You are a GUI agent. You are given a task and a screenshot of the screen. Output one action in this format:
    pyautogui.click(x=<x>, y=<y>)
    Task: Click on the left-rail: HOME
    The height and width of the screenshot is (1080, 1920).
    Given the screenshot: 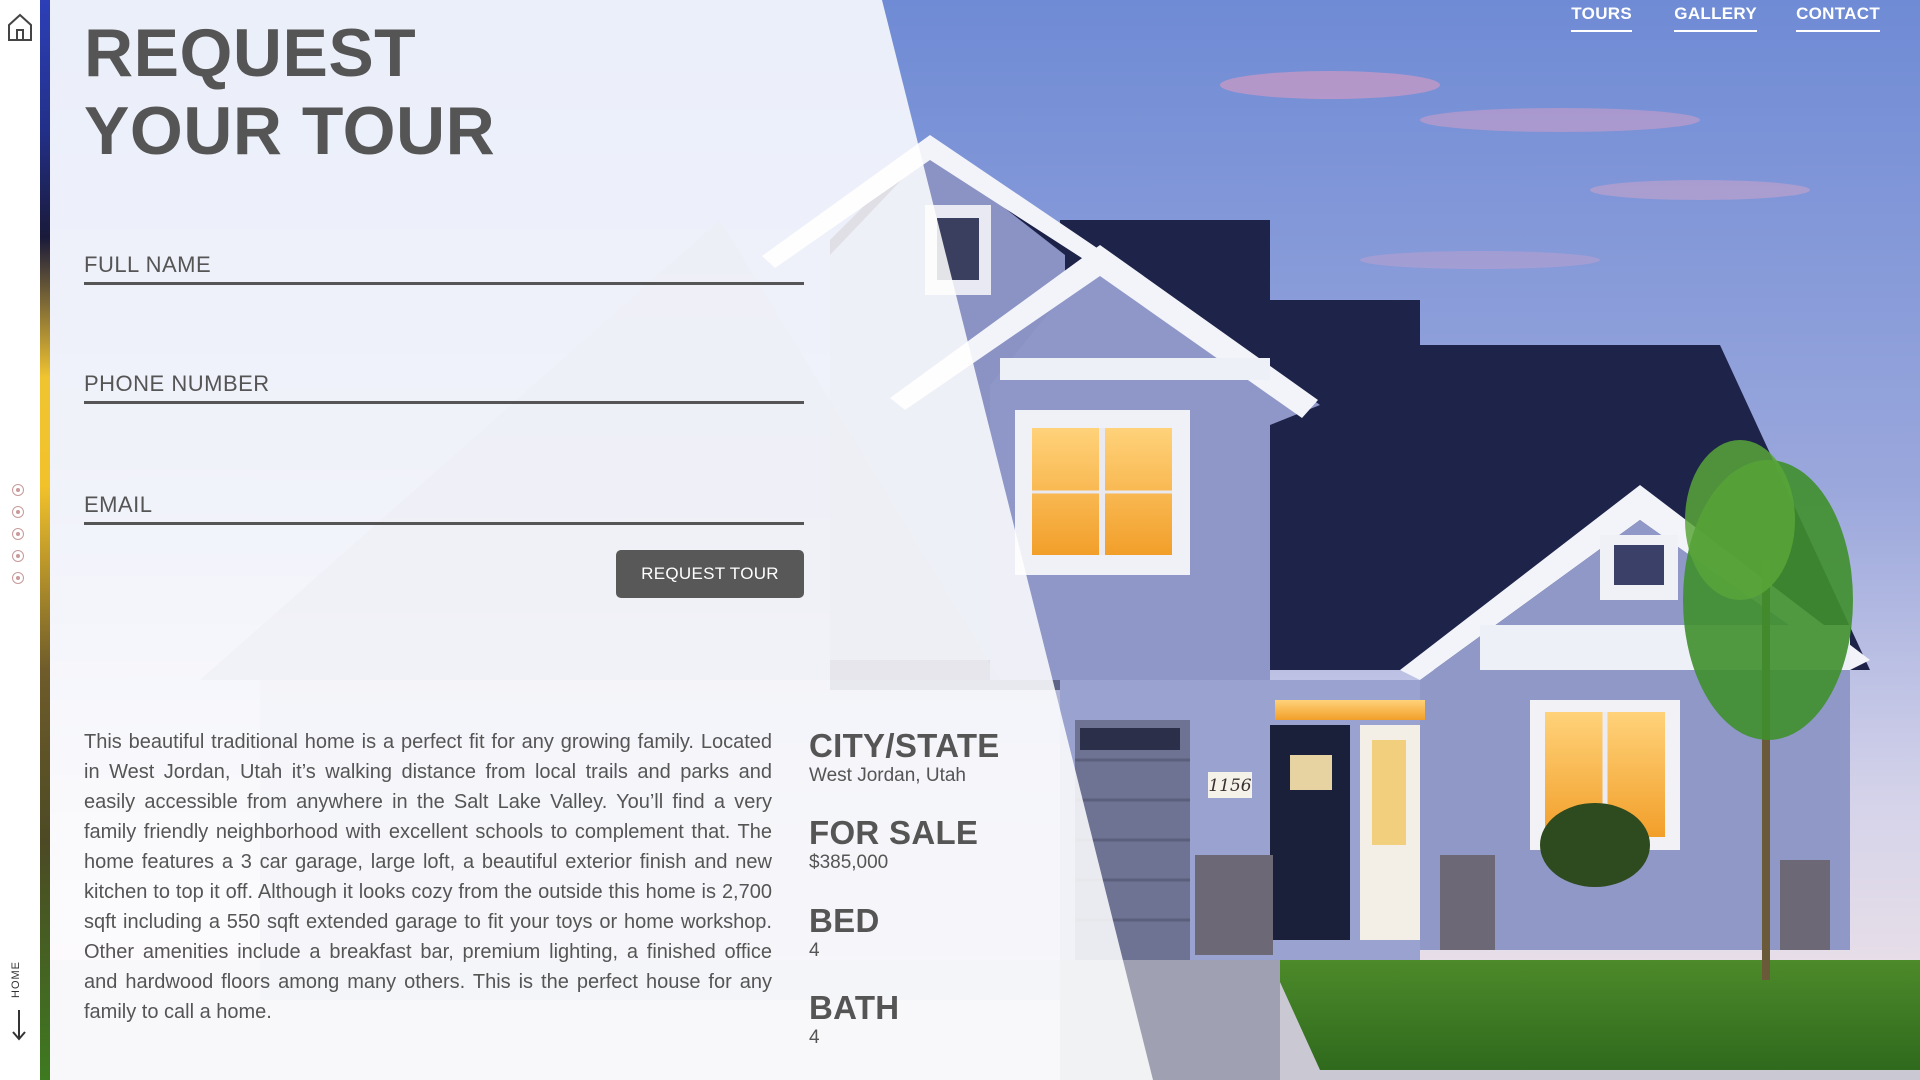 What is the action you would take?
    pyautogui.click(x=20, y=540)
    